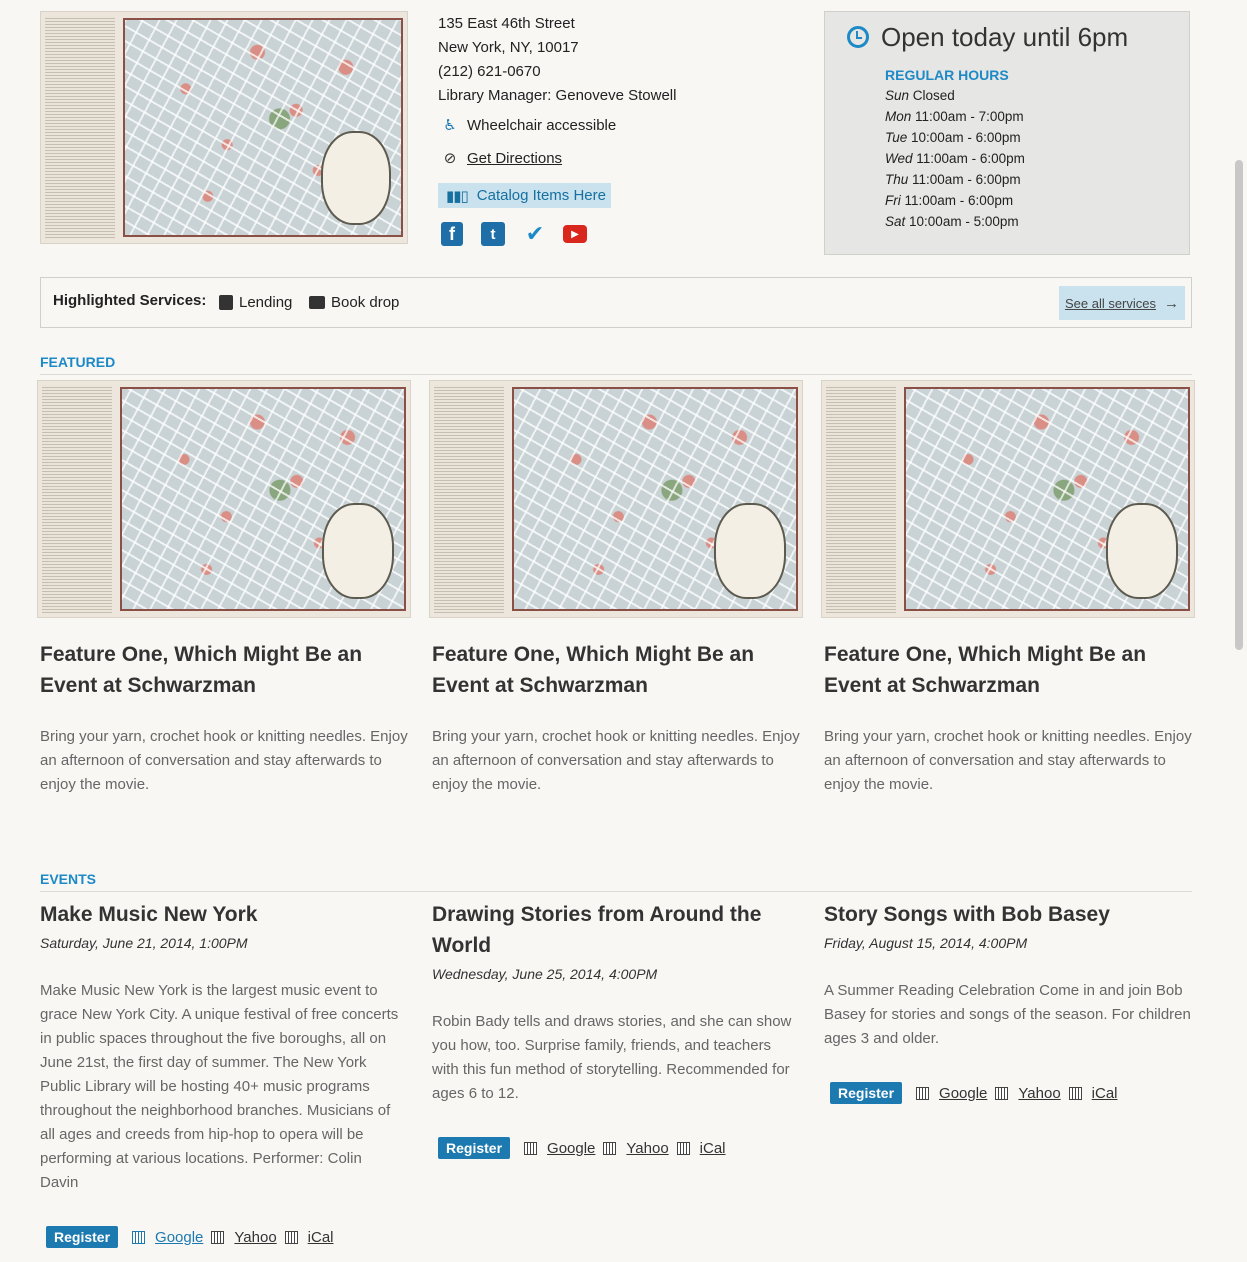  What do you see at coordinates (514, 158) in the screenshot?
I see `directions-label: Get Directions` at bounding box center [514, 158].